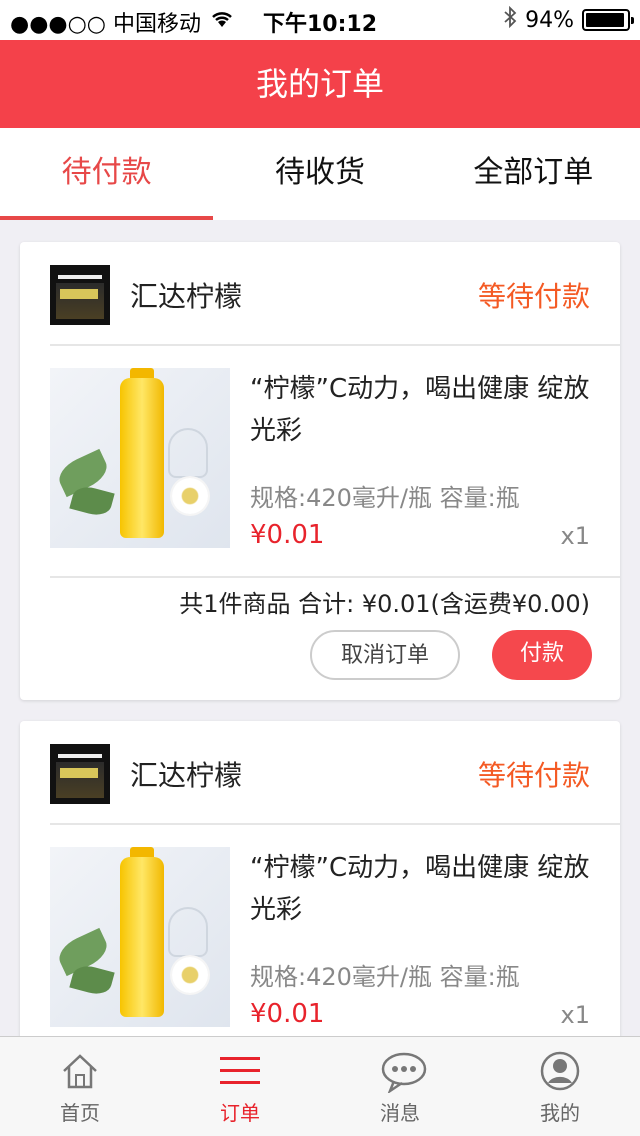 This screenshot has height=1136, width=640. Describe the element at coordinates (320, 20) in the screenshot. I see `status-bar: ●●●○○ 中国移动 下午10:12 94%` at that location.